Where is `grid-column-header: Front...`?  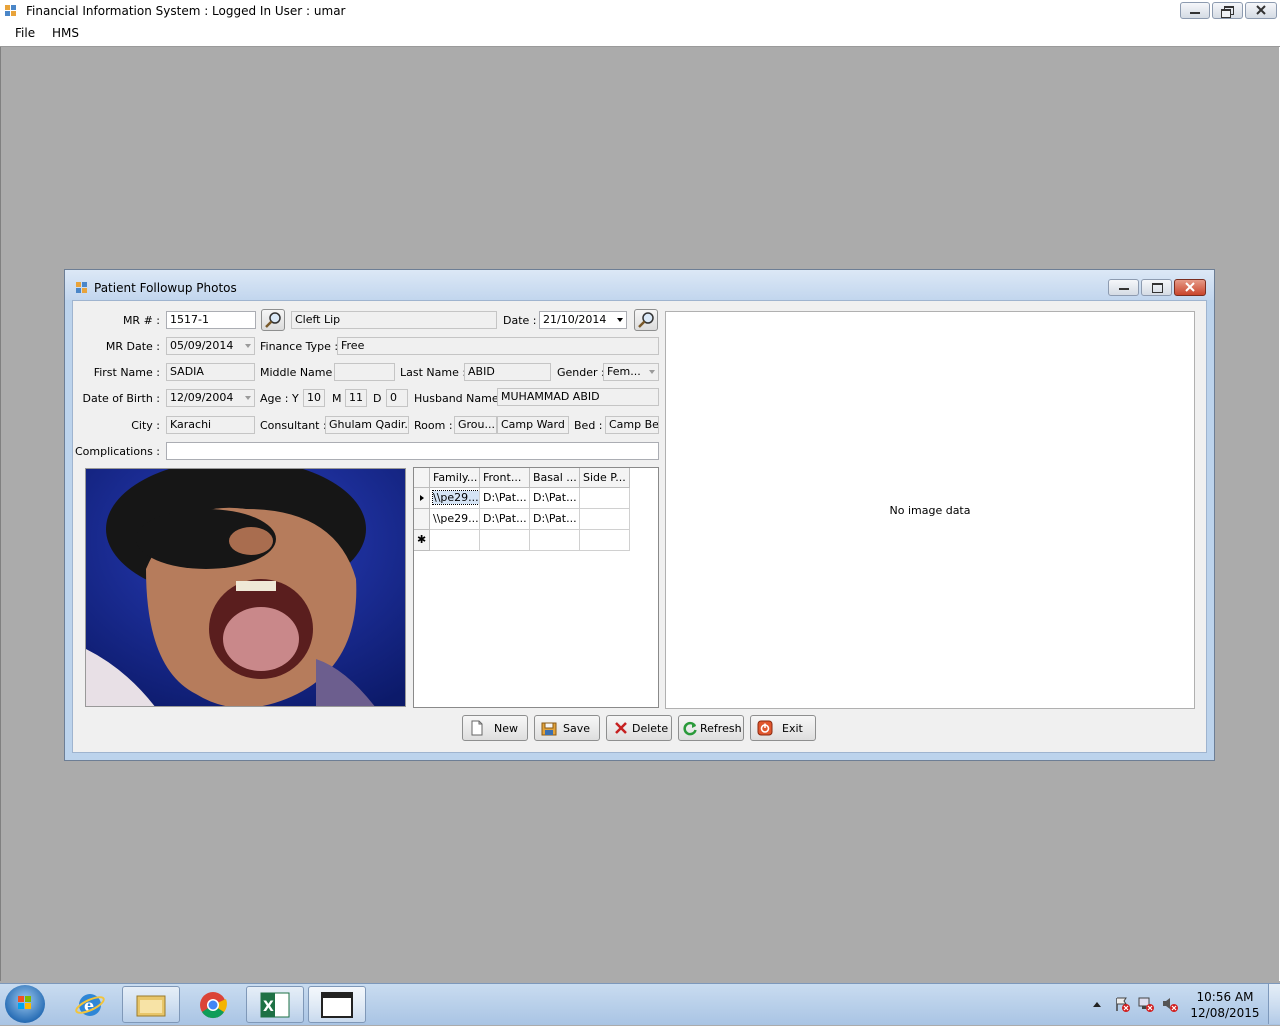
grid-column-header: Front... is located at coordinates (505, 478).